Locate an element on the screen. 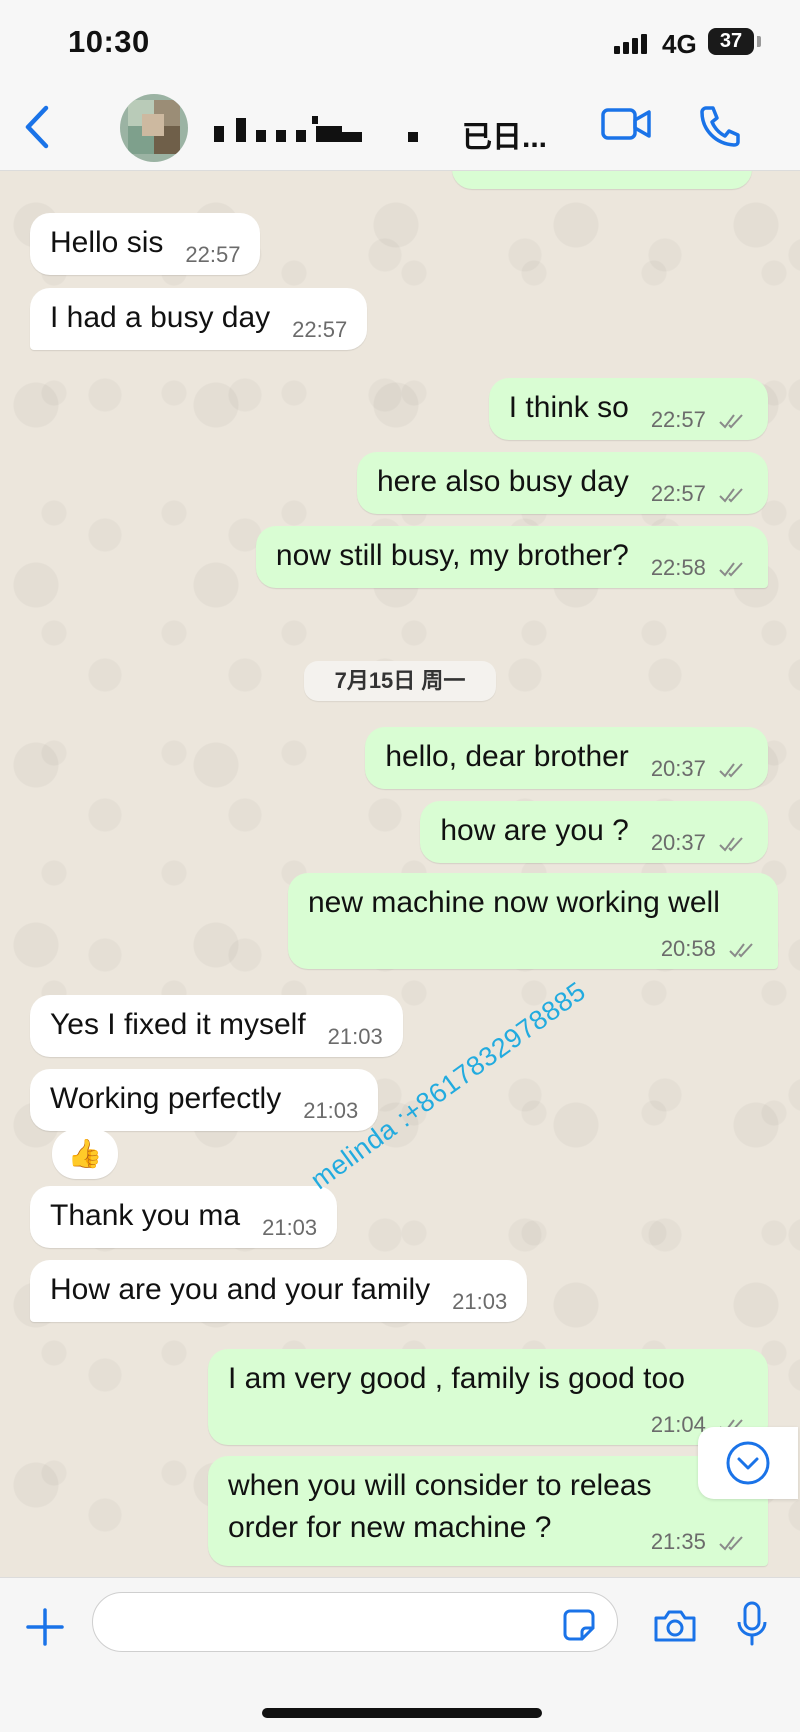  battery-cap is located at coordinates (759, 41).